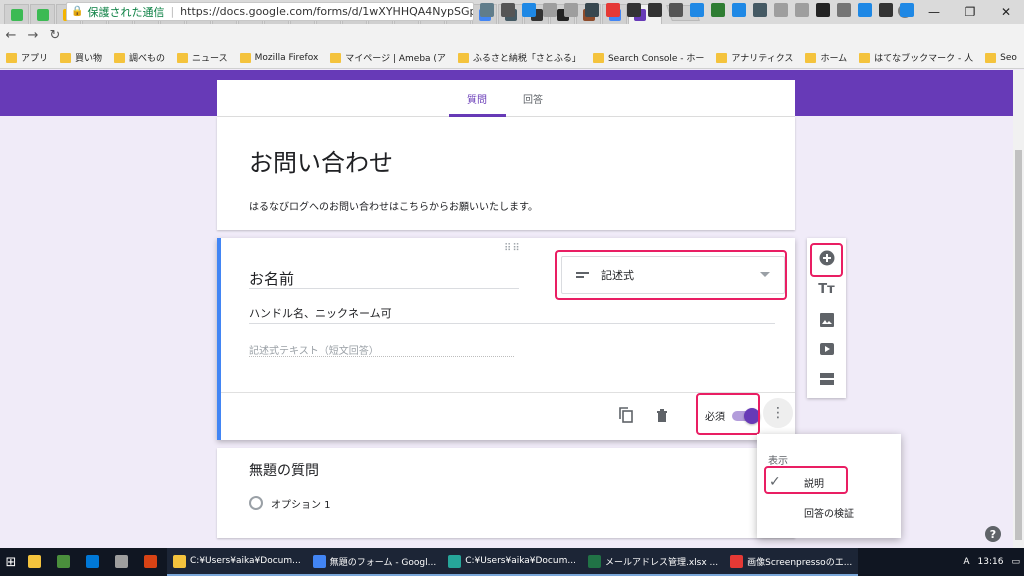  I want to click on back-button: ←, so click(11, 35).